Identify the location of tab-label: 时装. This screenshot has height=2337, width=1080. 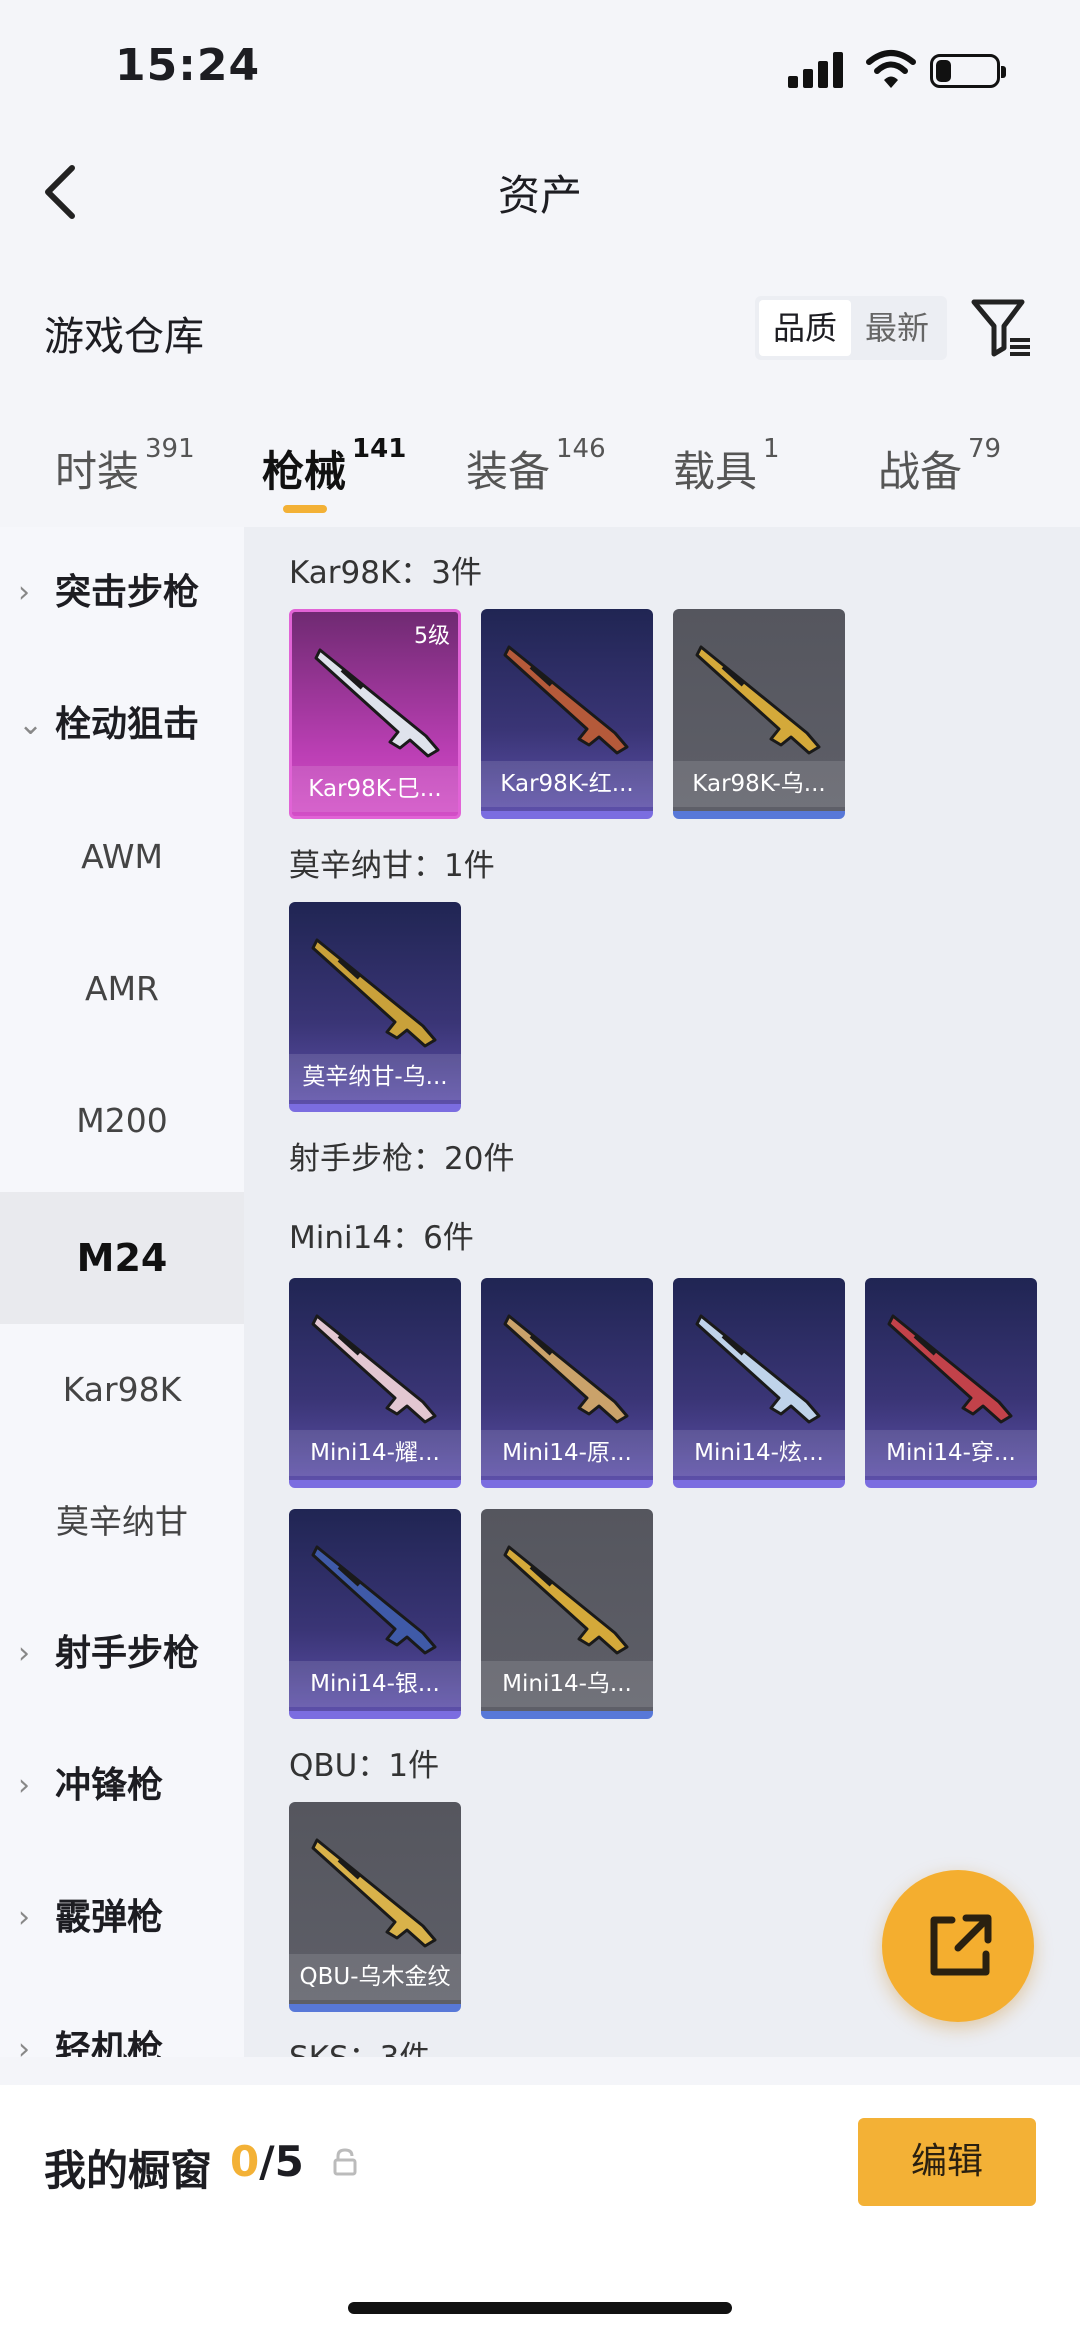
(97, 471).